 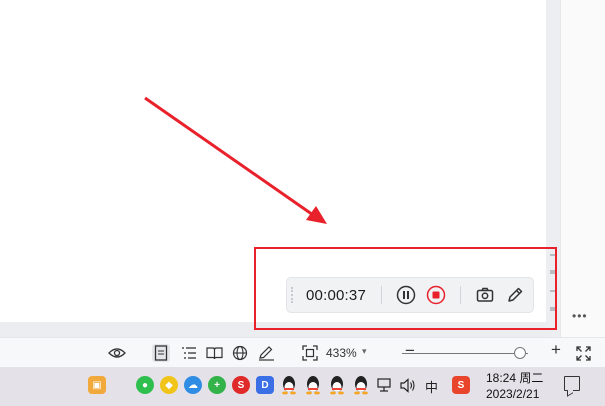 I want to click on fullscreen-icon, so click(x=583, y=353).